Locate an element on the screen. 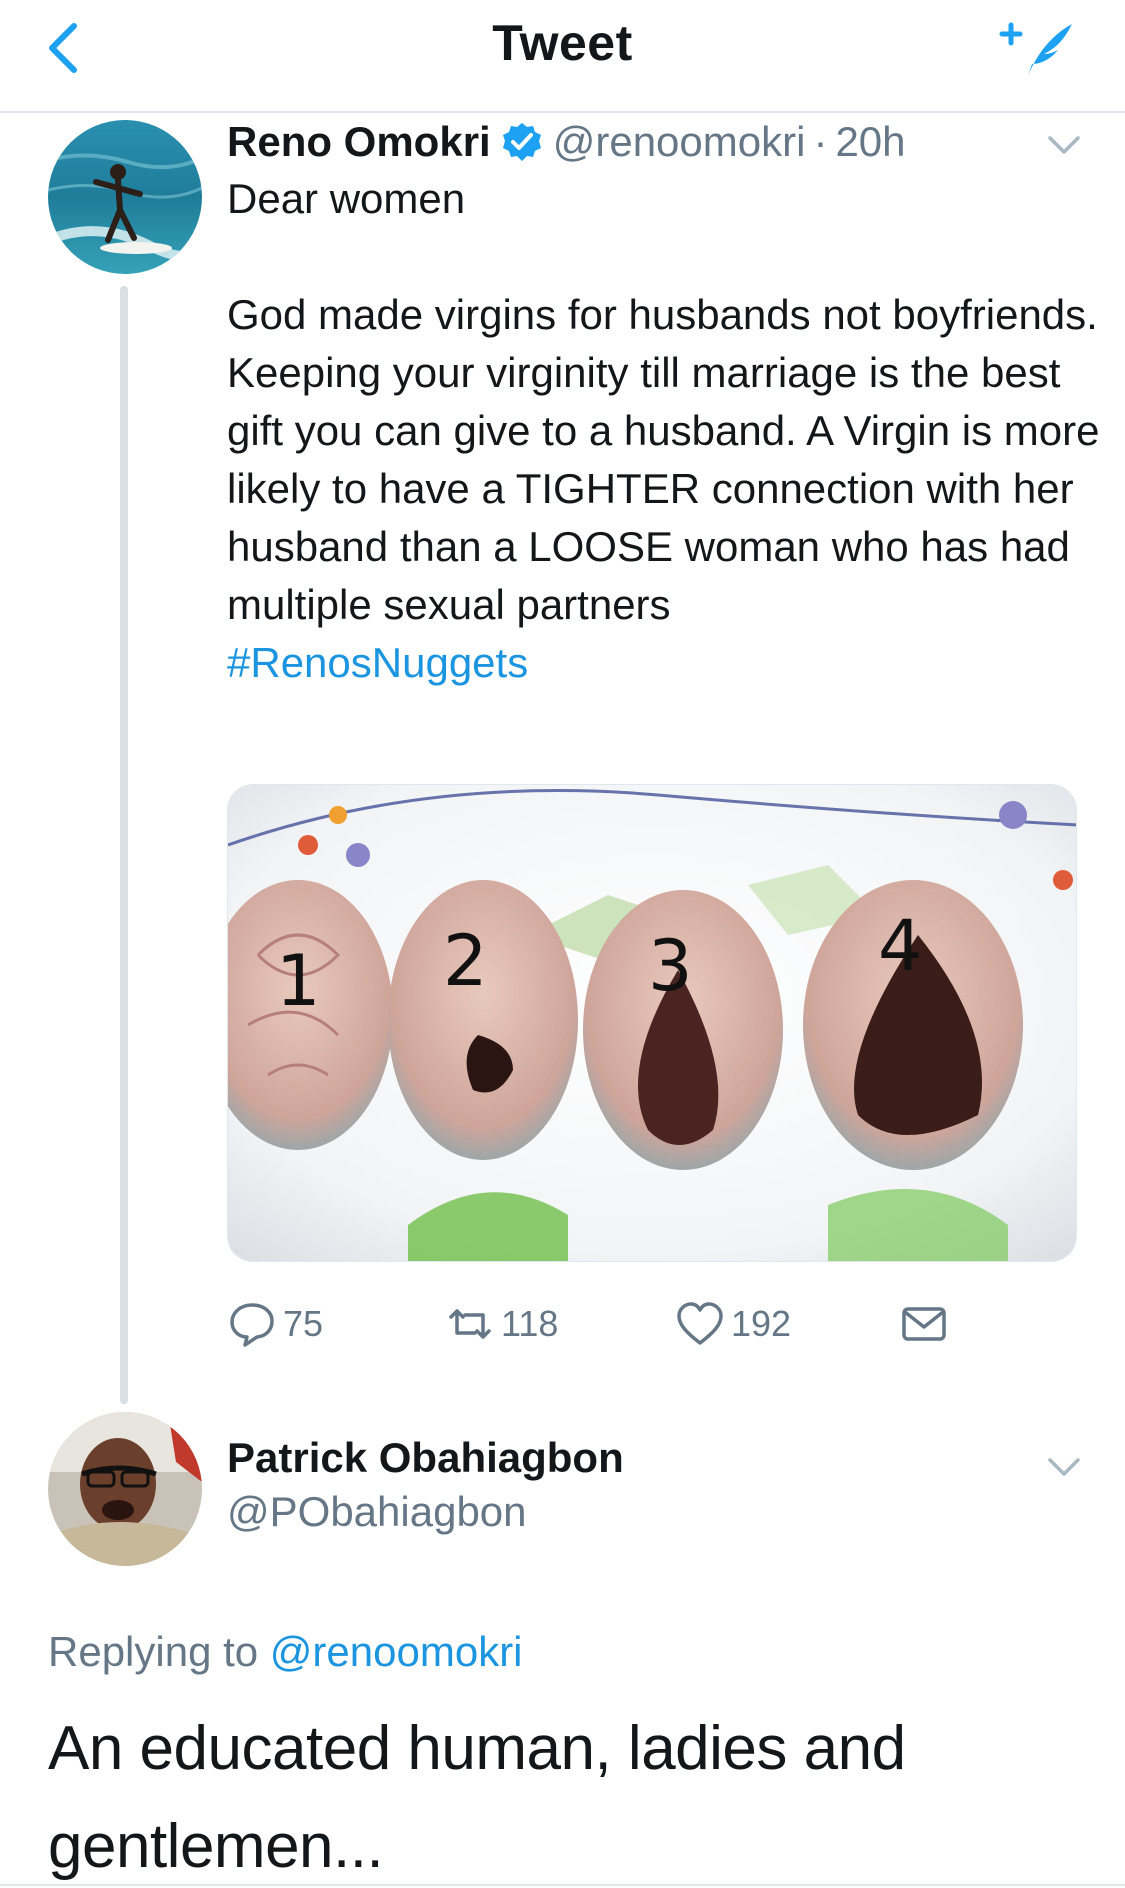 Image resolution: width=1125 pixels, height=1888 pixels. svg-text: 2 is located at coordinates (465, 961).